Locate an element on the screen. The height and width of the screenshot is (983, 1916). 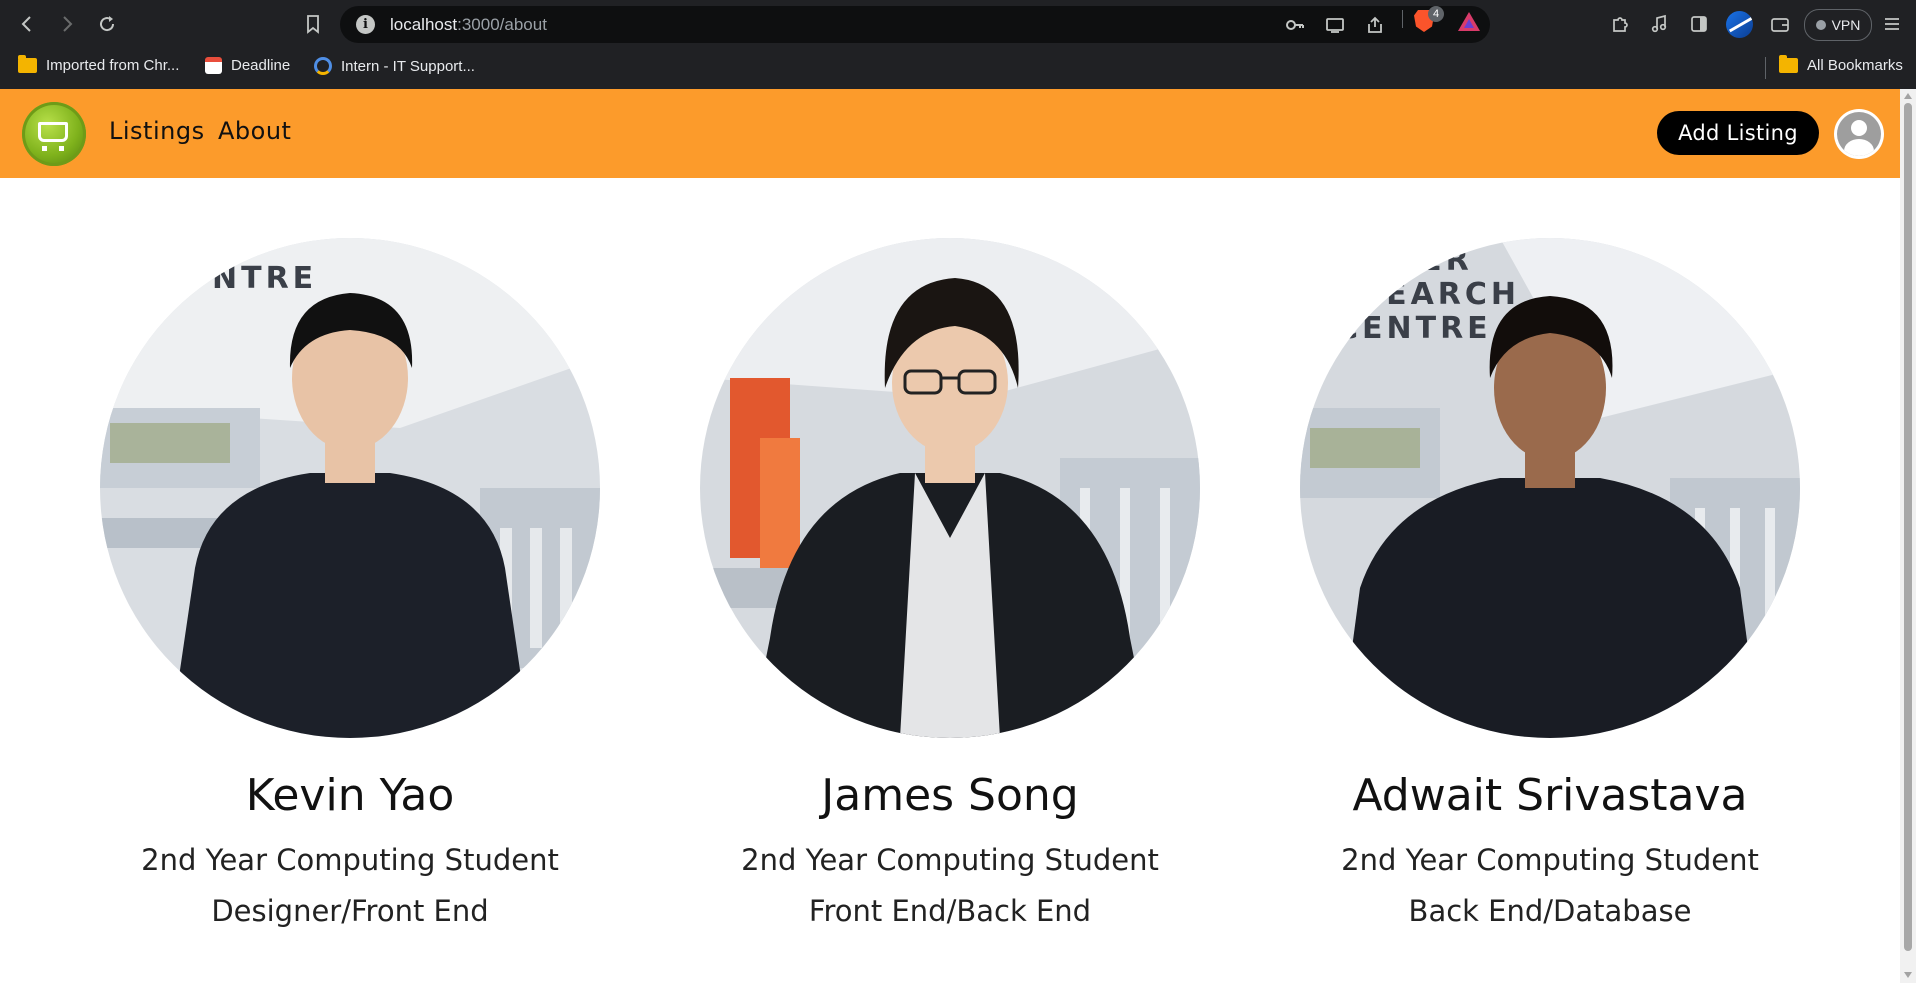
extensions-icon is located at coordinates (1620, 24).